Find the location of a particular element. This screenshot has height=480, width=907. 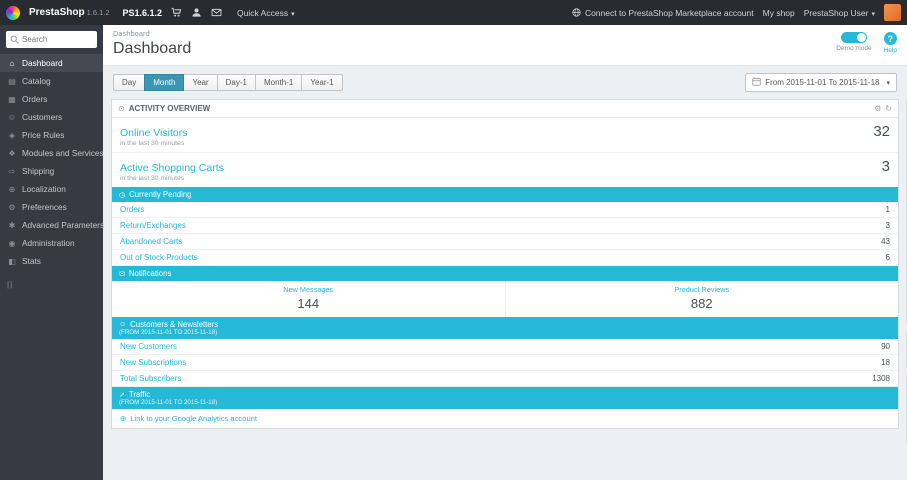

new-customers-link: New Customers is located at coordinates (148, 346).